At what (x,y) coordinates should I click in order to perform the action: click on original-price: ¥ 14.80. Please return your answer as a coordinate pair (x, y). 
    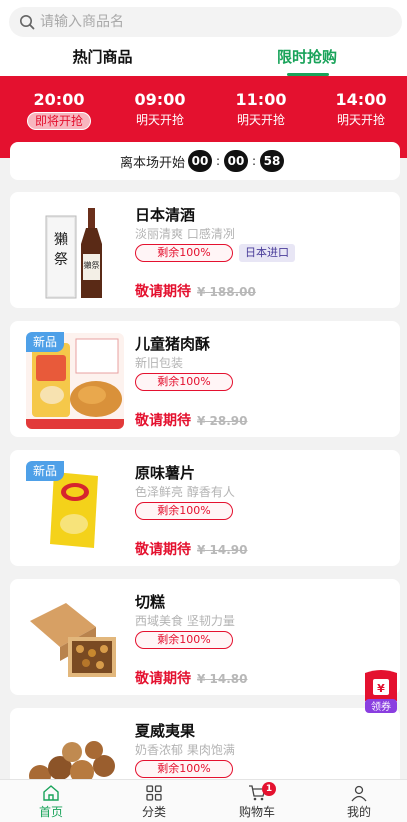
    Looking at the image, I should click on (222, 679).